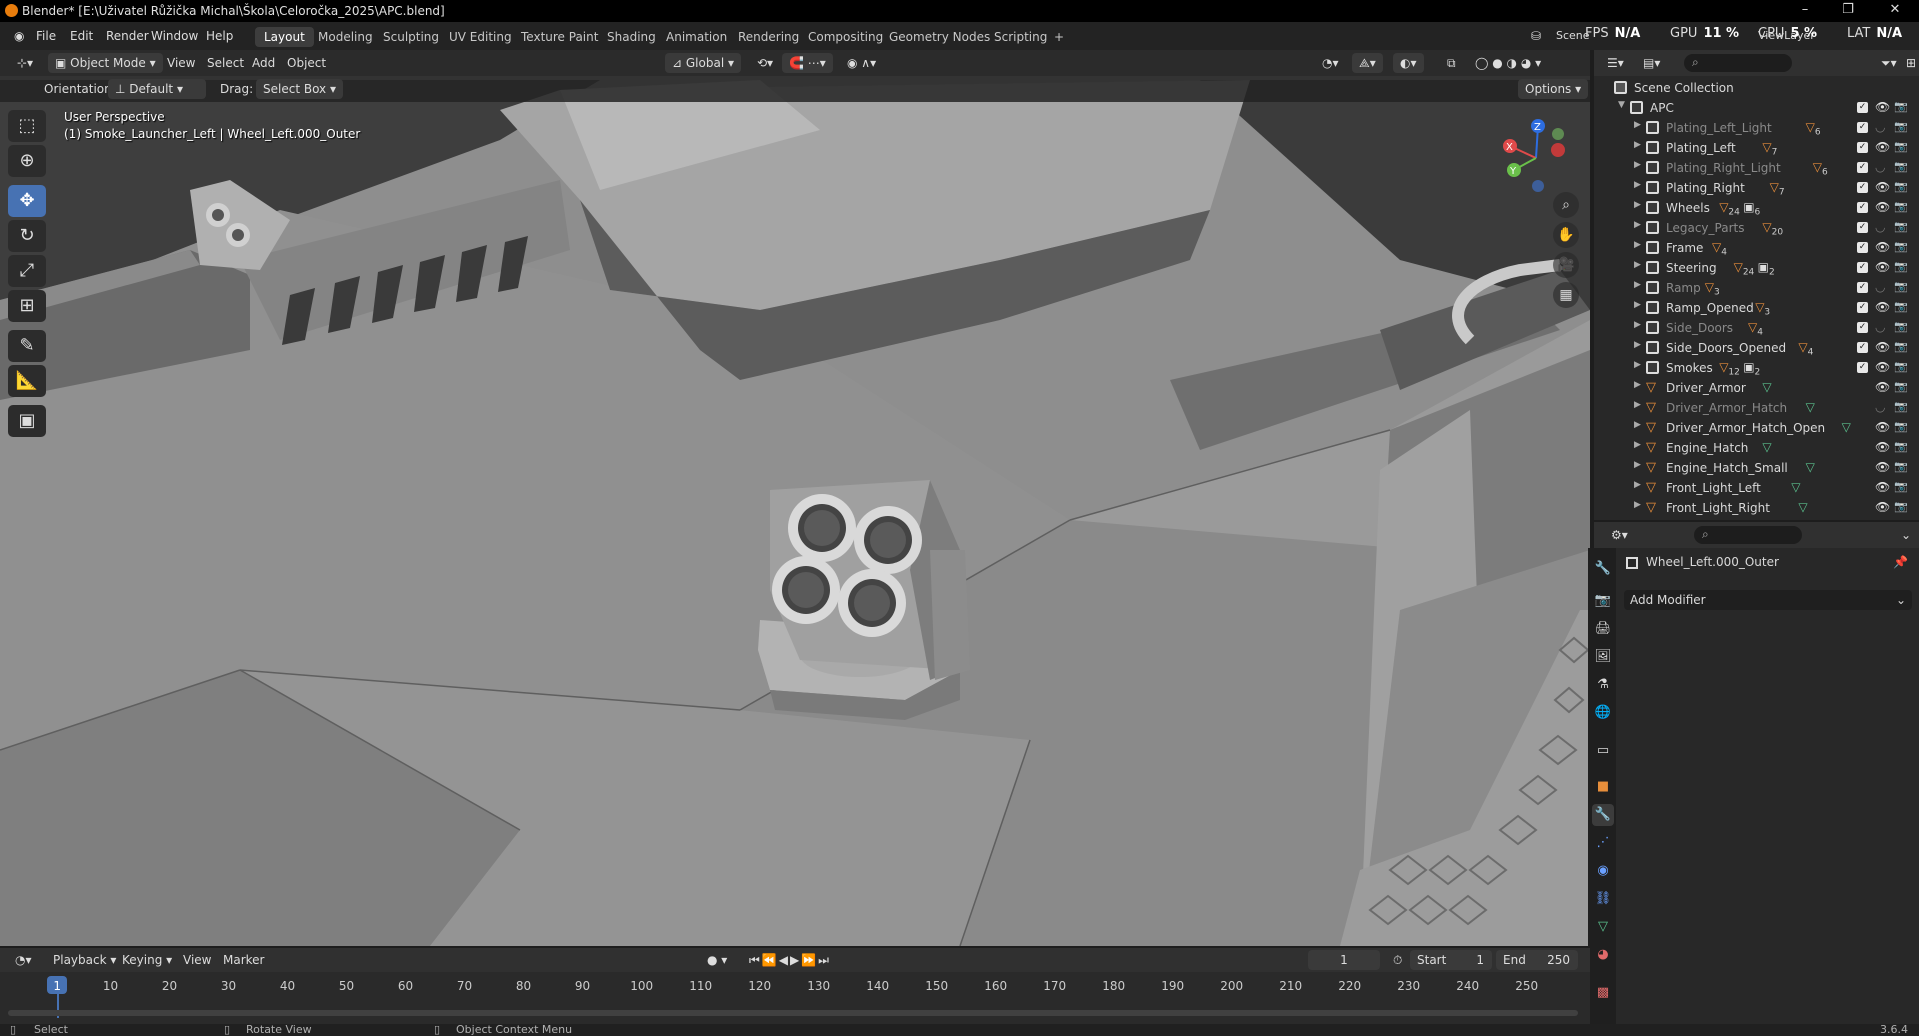  I want to click on menu-keying: Keying ▾, so click(147, 960).